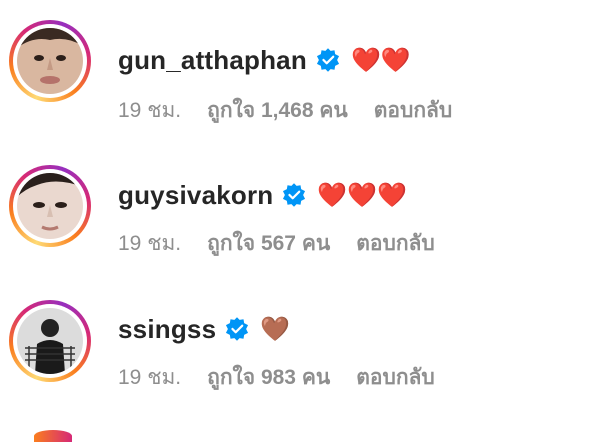  What do you see at coordinates (195, 195) in the screenshot?
I see `username: guysivakorn` at bounding box center [195, 195].